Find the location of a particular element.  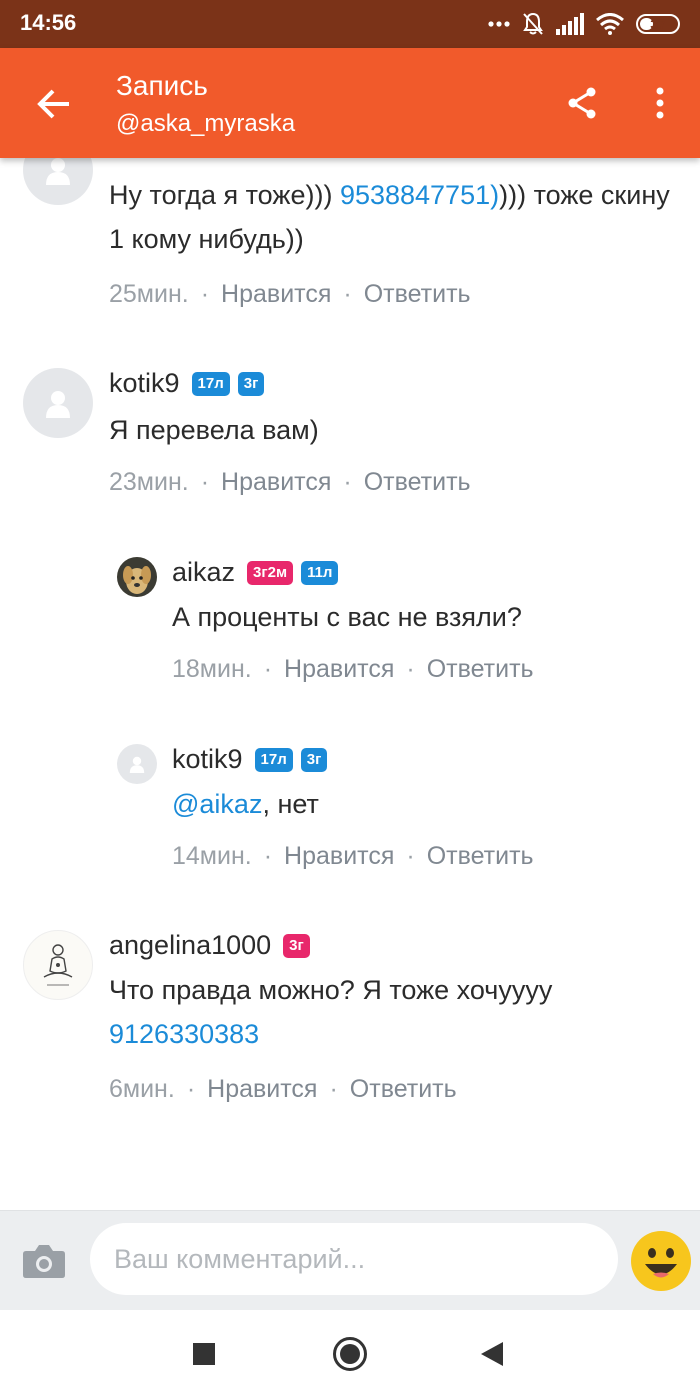

more-vert-icon is located at coordinates (660, 103).